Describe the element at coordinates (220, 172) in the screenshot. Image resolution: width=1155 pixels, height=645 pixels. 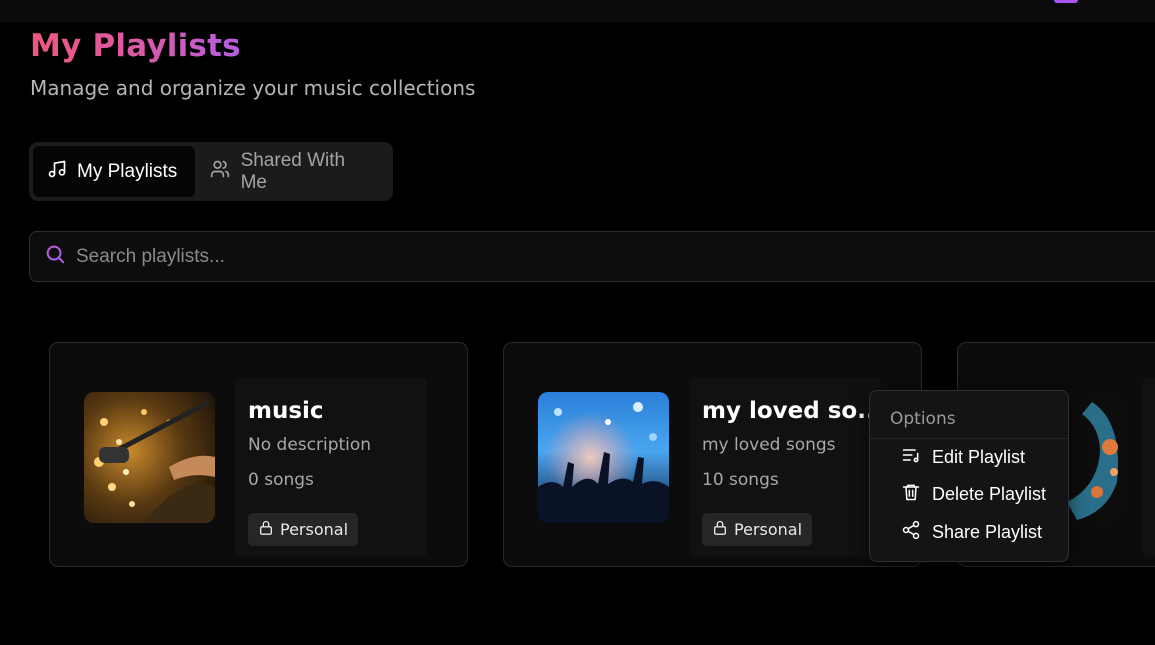
I see `users-icon` at that location.